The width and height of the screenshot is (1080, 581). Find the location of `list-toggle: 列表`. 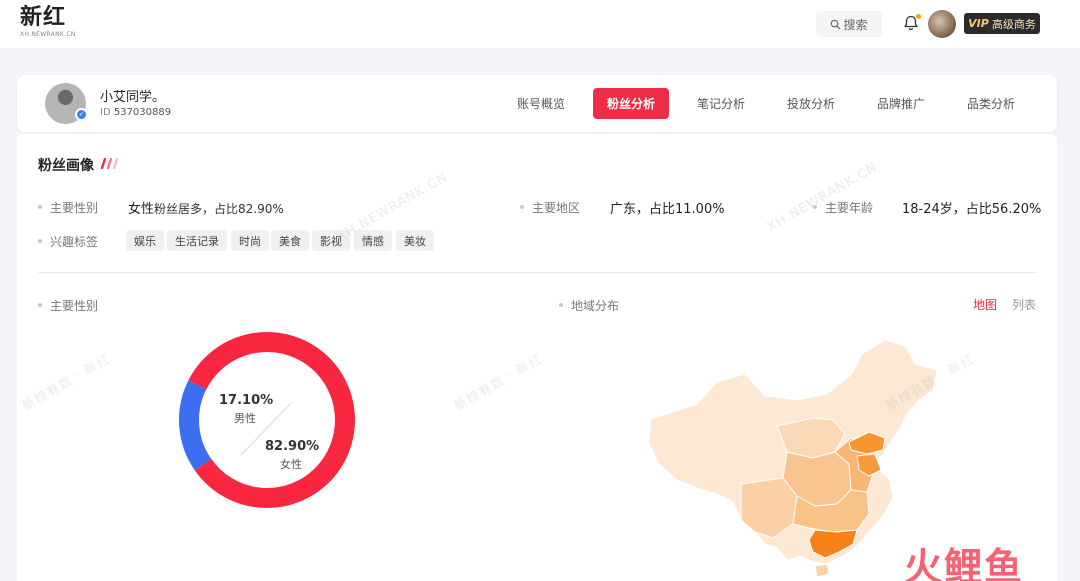

list-toggle: 列表 is located at coordinates (1024, 304).